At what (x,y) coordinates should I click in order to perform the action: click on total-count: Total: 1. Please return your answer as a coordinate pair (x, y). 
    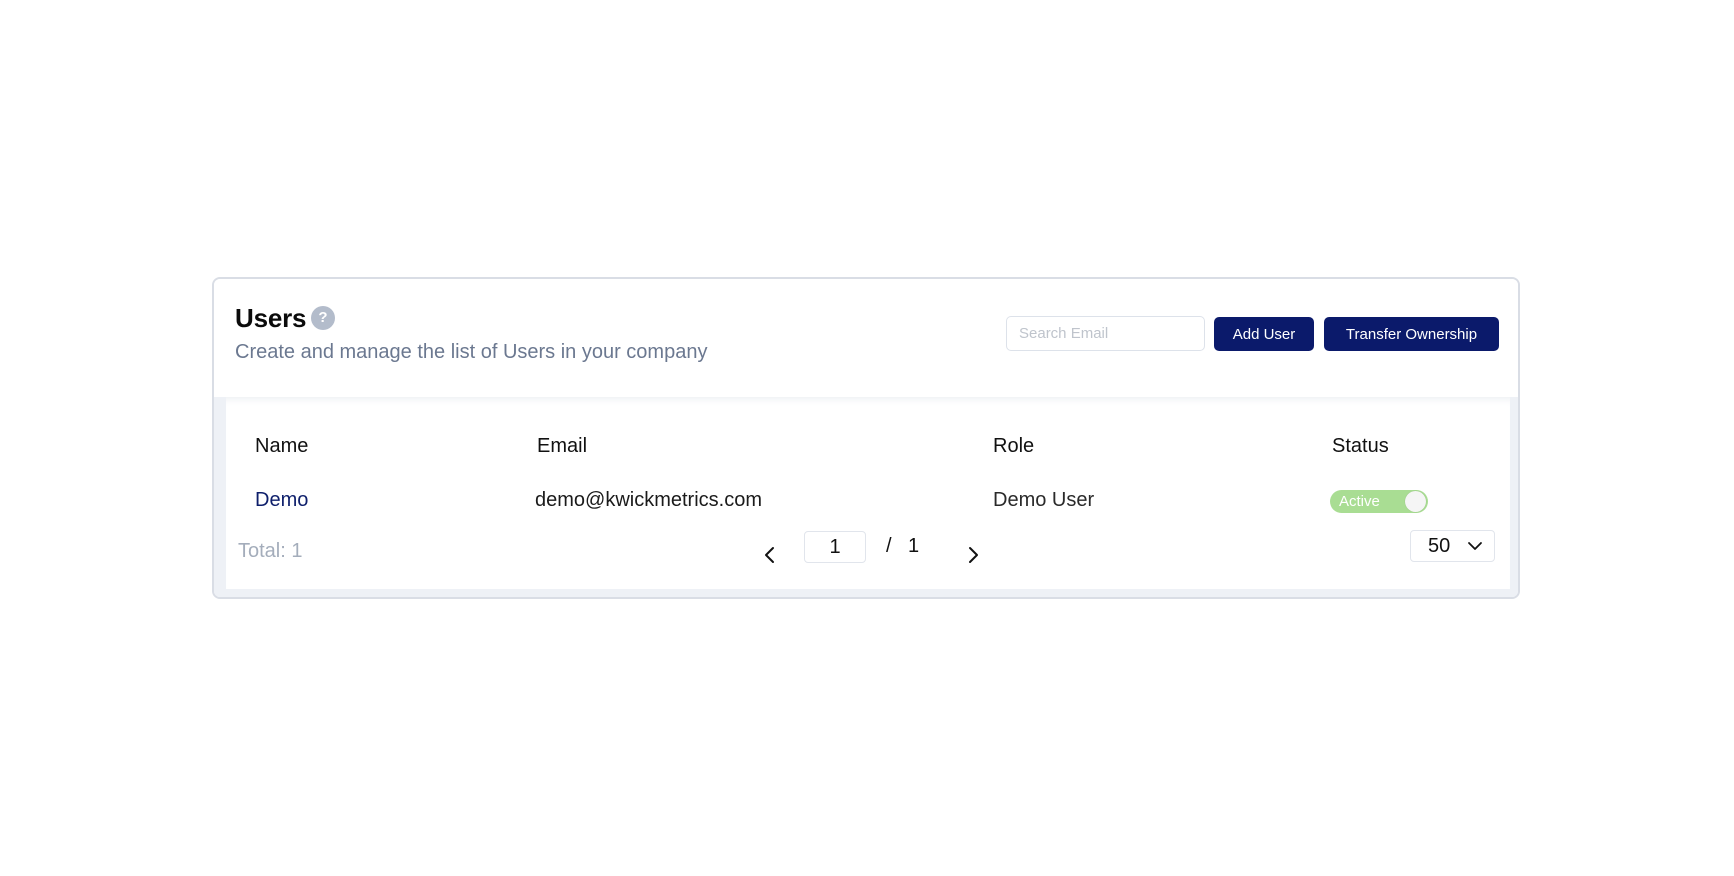
    Looking at the image, I should click on (270, 551).